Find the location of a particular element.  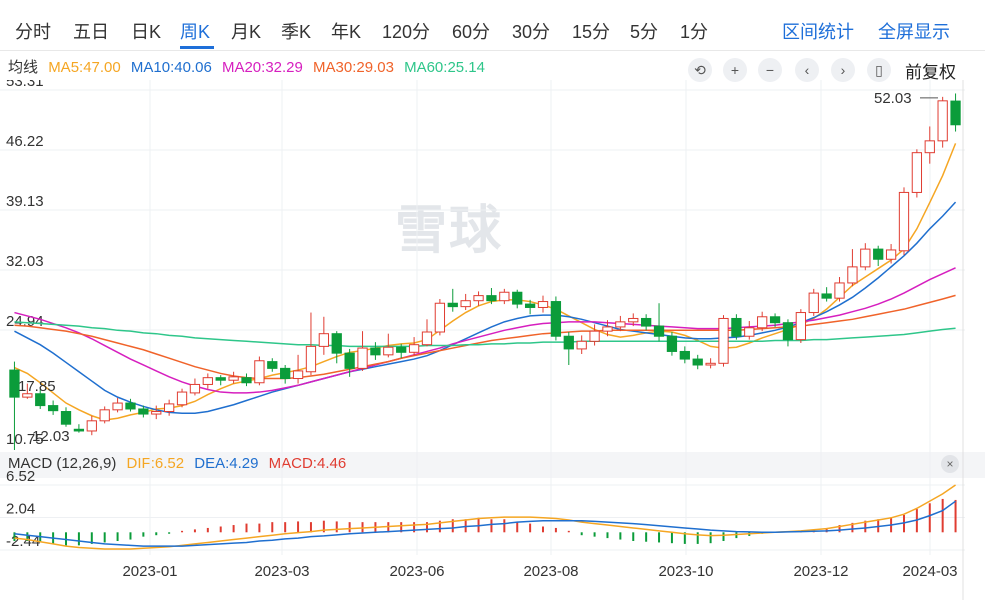

tab-0: 分时 is located at coordinates (33, 31).